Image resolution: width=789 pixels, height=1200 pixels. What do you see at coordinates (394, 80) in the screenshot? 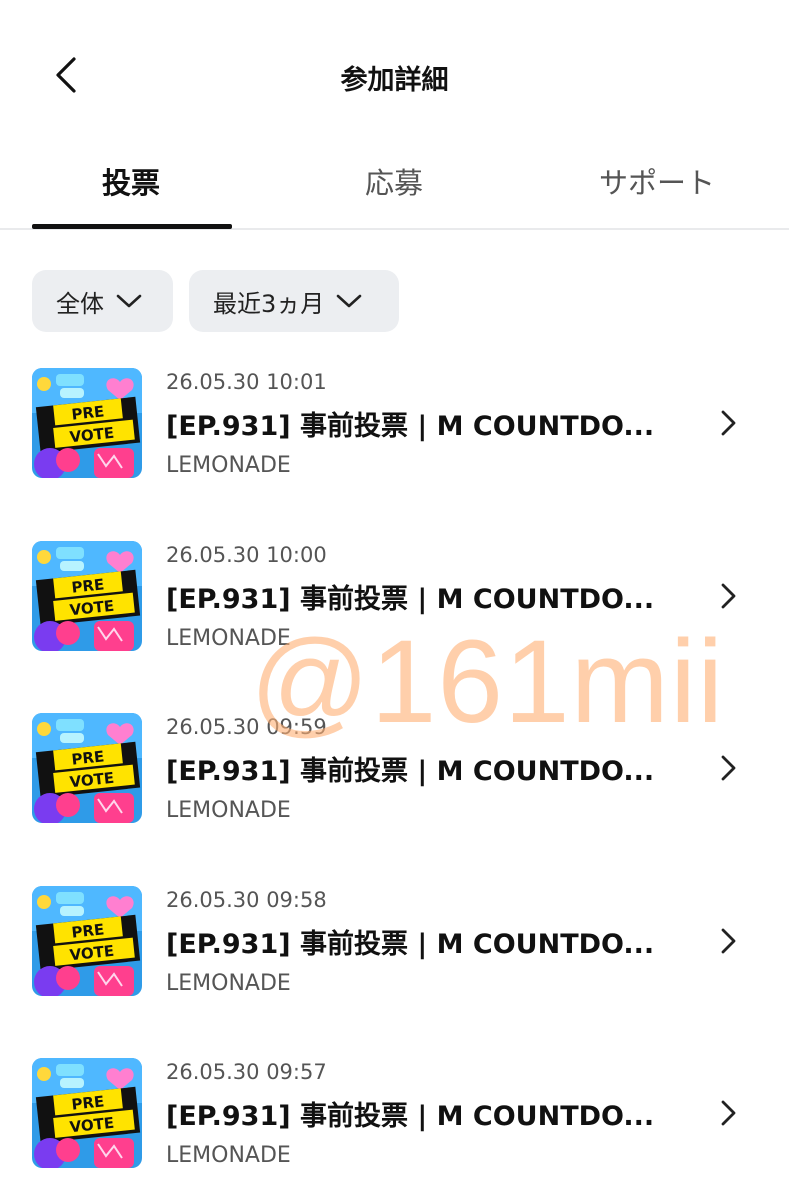
I see `page-title: 参加詳細` at bounding box center [394, 80].